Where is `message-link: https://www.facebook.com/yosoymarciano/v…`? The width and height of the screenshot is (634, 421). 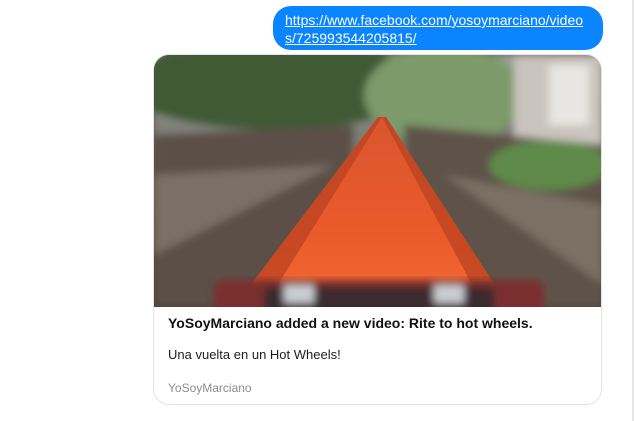 message-link: https://www.facebook.com/yosoymarciano/v… is located at coordinates (434, 29).